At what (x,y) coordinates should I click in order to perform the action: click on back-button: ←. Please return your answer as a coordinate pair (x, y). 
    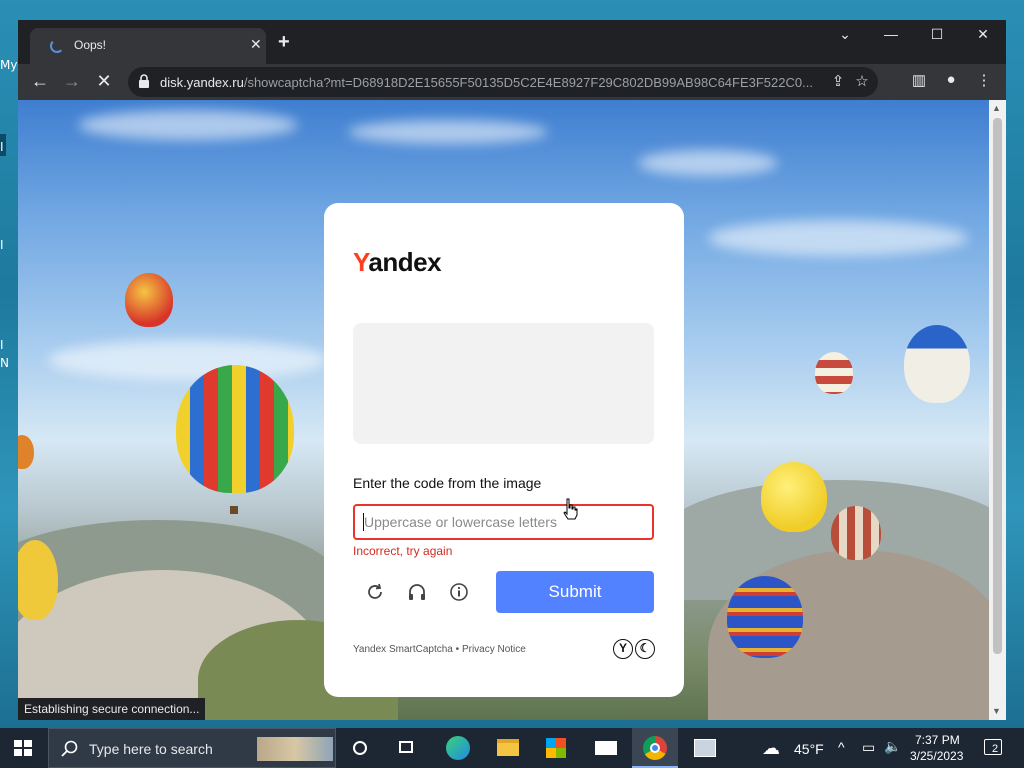
    Looking at the image, I should click on (40, 81).